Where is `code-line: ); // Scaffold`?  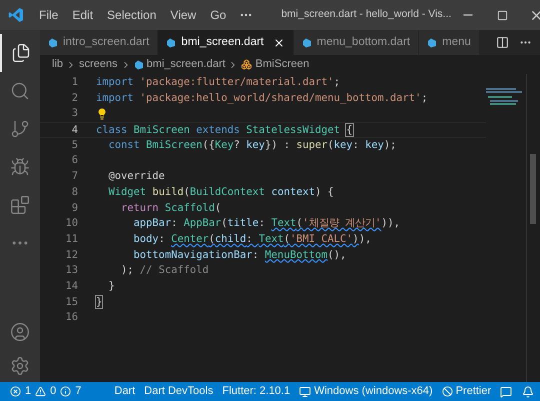 code-line: ); // Scaffold is located at coordinates (164, 270).